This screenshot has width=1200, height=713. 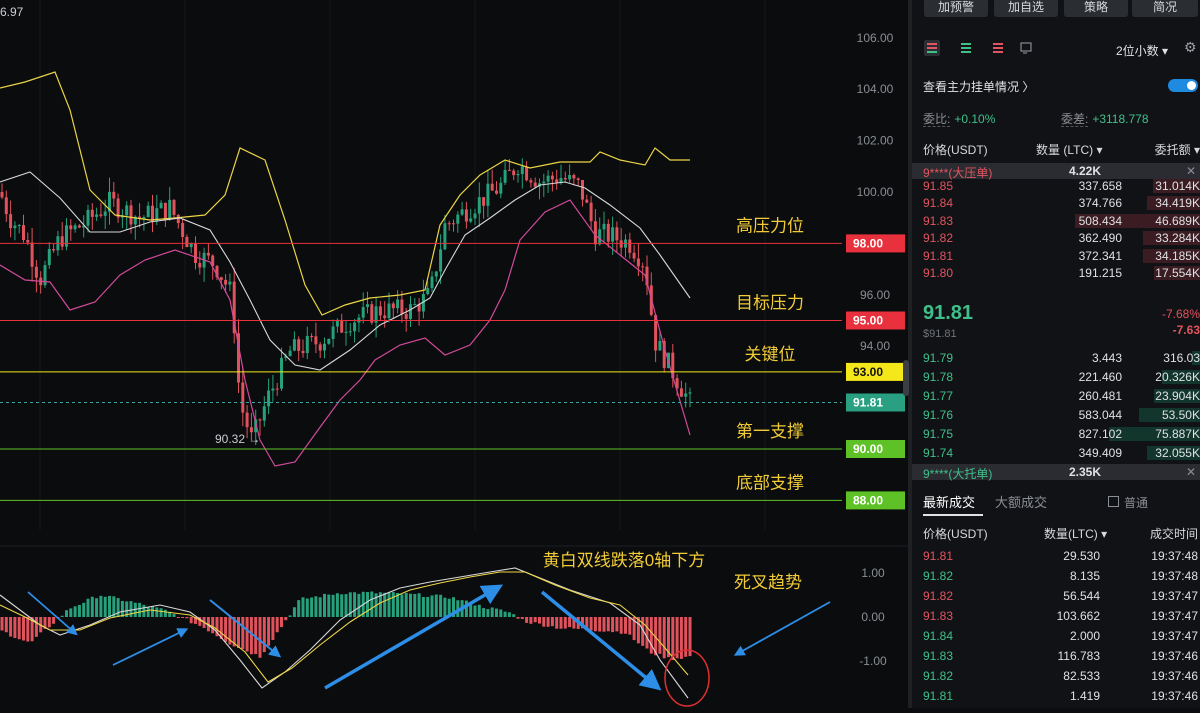 What do you see at coordinates (1100, 434) in the screenshot?
I see `order-qty: 827.102` at bounding box center [1100, 434].